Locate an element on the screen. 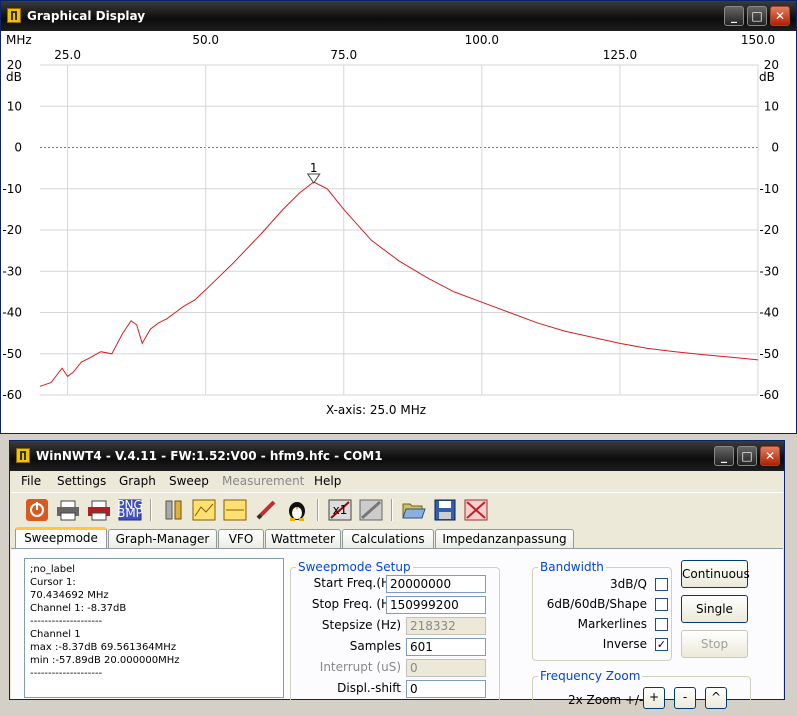  tab-sweepmode: Sweepmode is located at coordinates (61, 538).